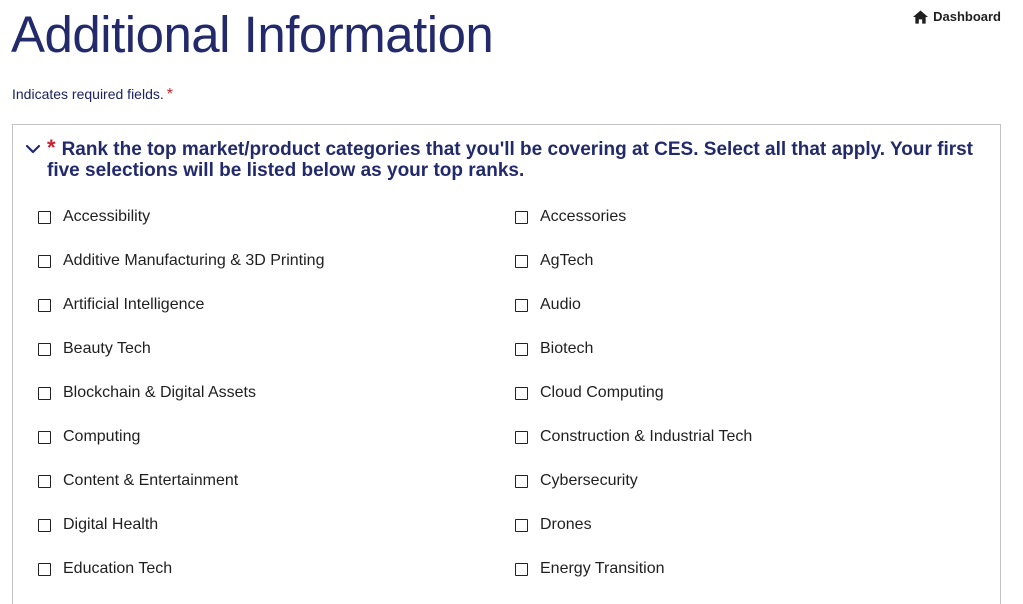  What do you see at coordinates (753, 305) in the screenshot?
I see `category-option: Audio` at bounding box center [753, 305].